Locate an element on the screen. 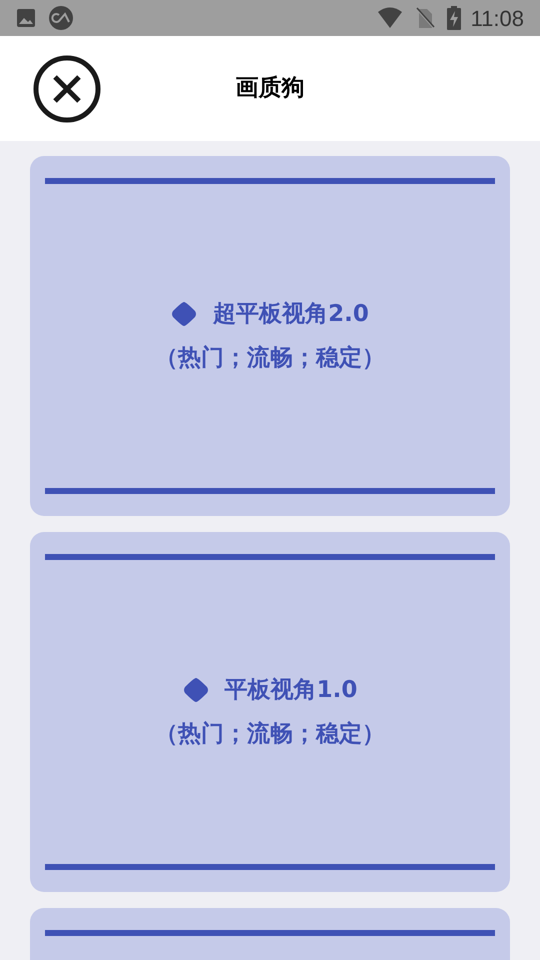 The image size is (540, 960). battery-charging-icon is located at coordinates (453, 18).